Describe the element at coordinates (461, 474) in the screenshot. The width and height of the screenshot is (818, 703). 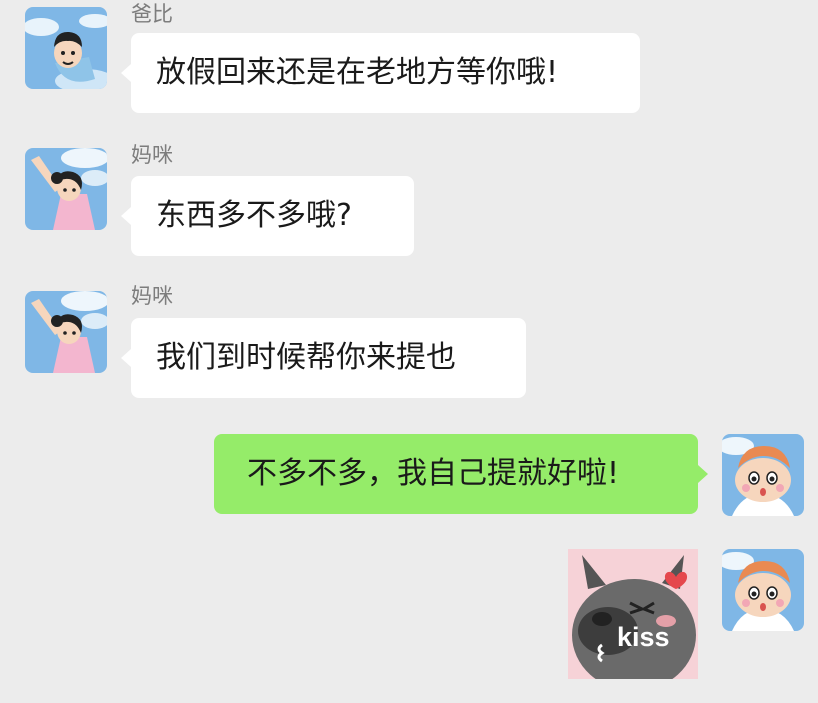
I see `message-bubble-self: 不多不多，我自己提就好啦!` at that location.